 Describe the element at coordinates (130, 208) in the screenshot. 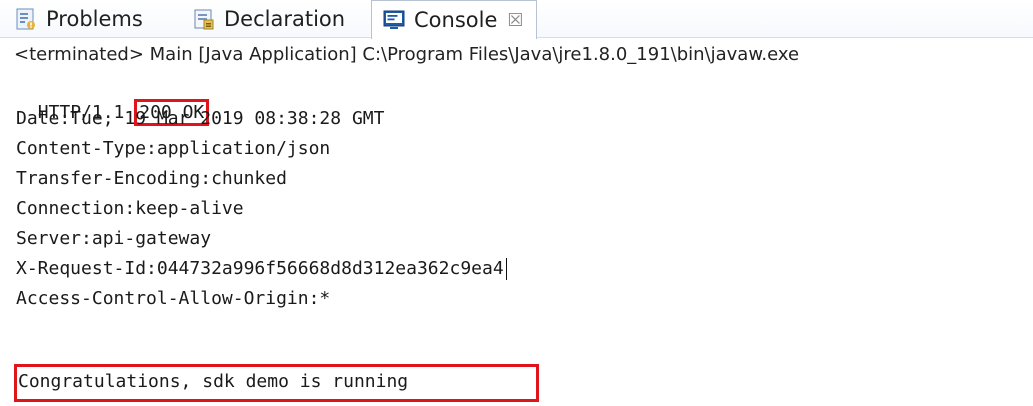

I see `console-line: Connection:keep-alive` at that location.